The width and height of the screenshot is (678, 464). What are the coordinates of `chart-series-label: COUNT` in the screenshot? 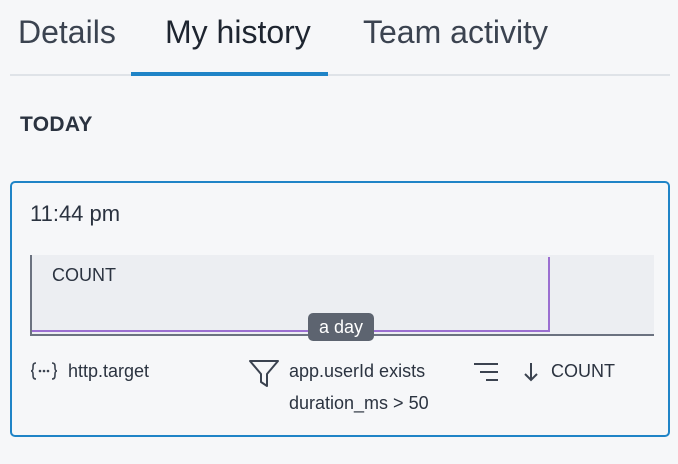 It's located at (84, 275).